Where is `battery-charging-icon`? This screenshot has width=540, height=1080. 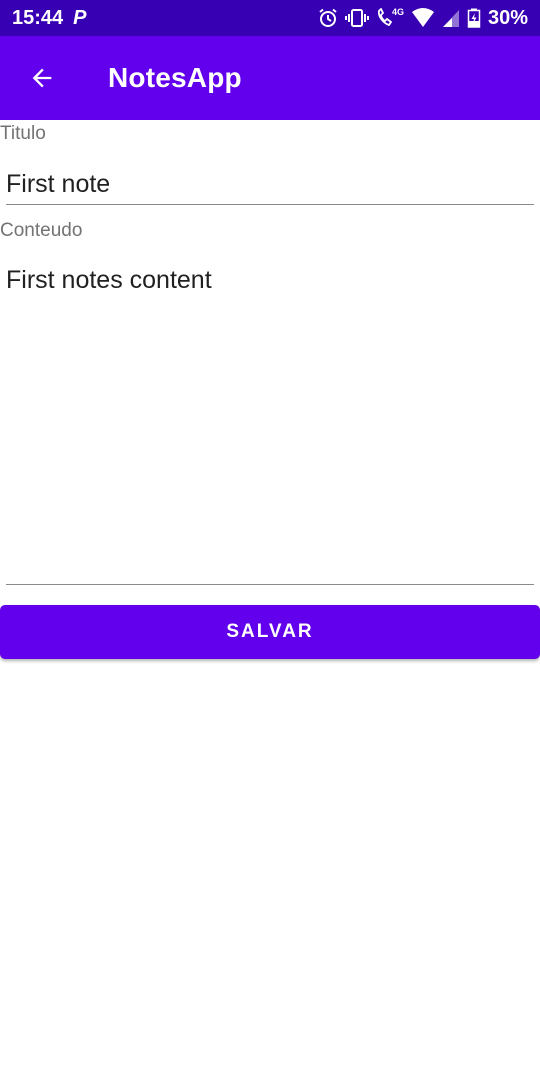
battery-charging-icon is located at coordinates (474, 18).